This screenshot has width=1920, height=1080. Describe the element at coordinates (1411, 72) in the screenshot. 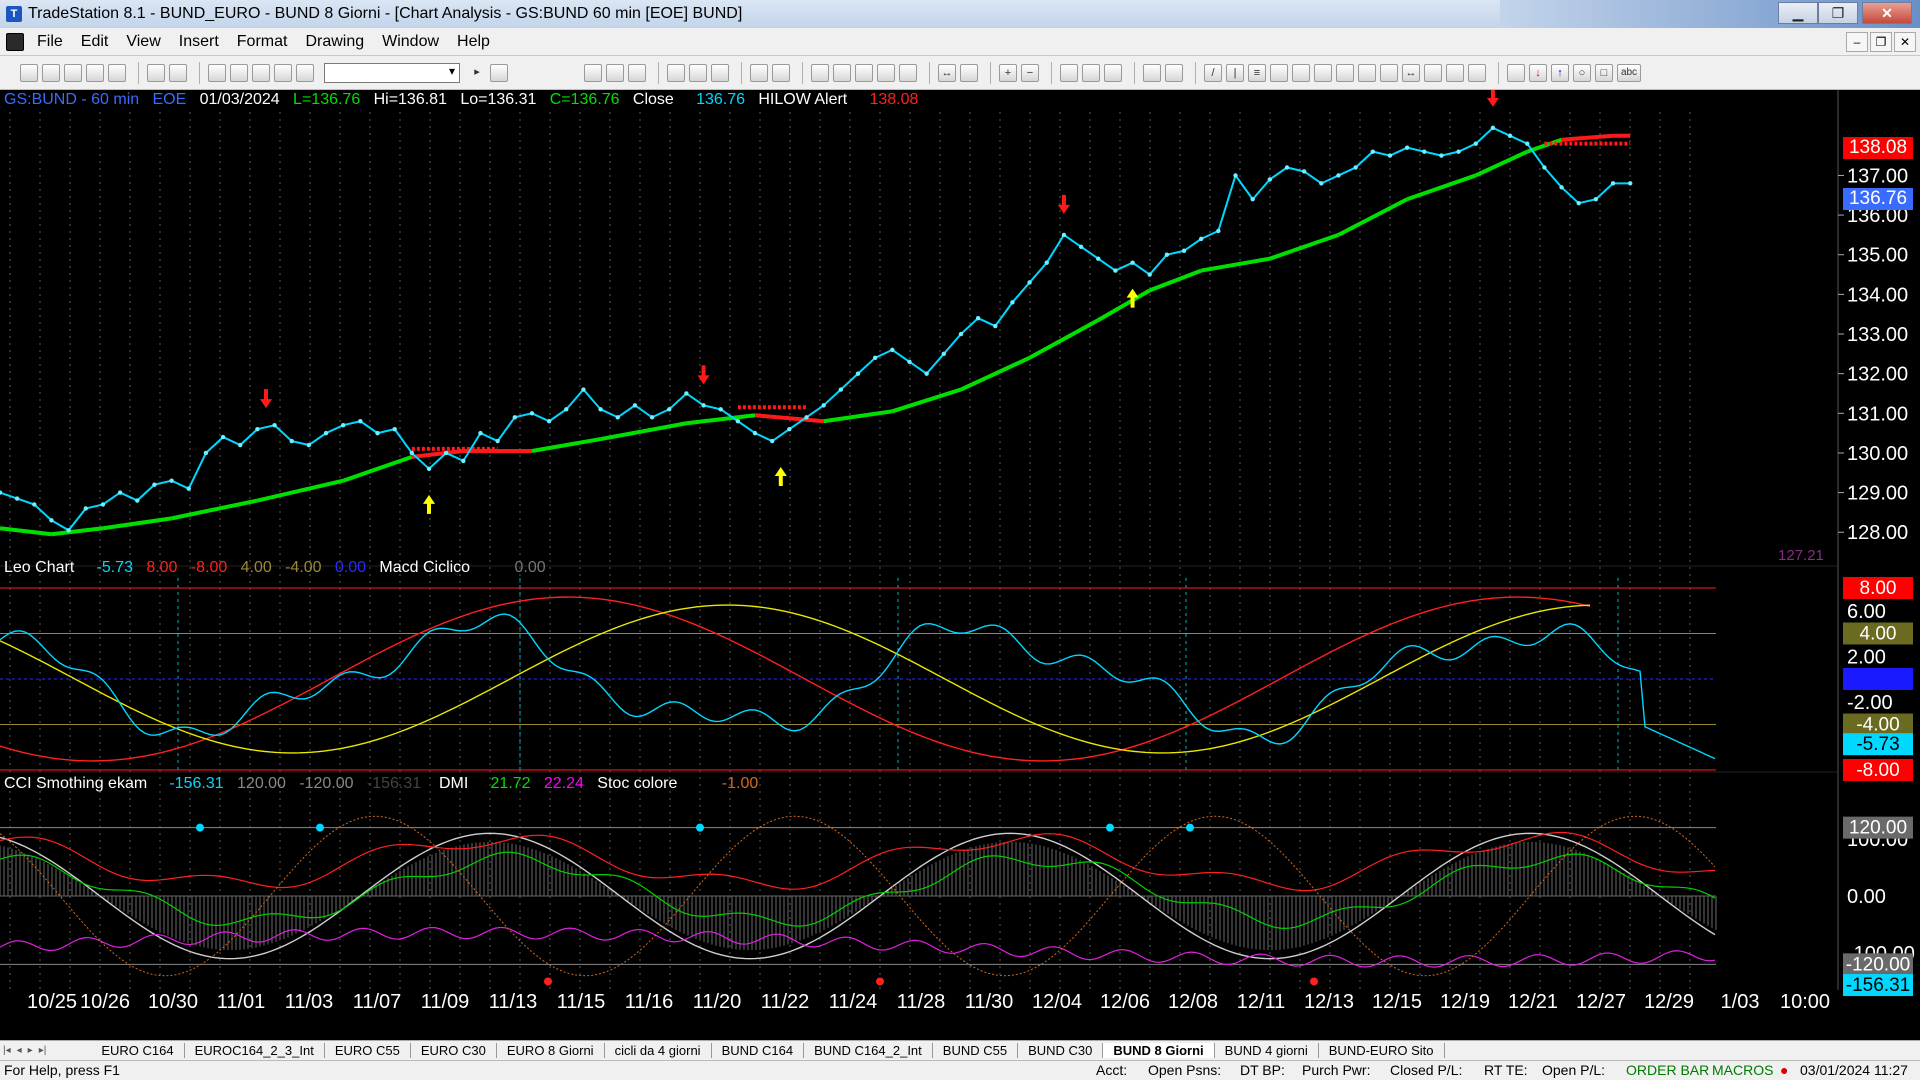

I see `arrow-left-right-icon: ↔` at that location.